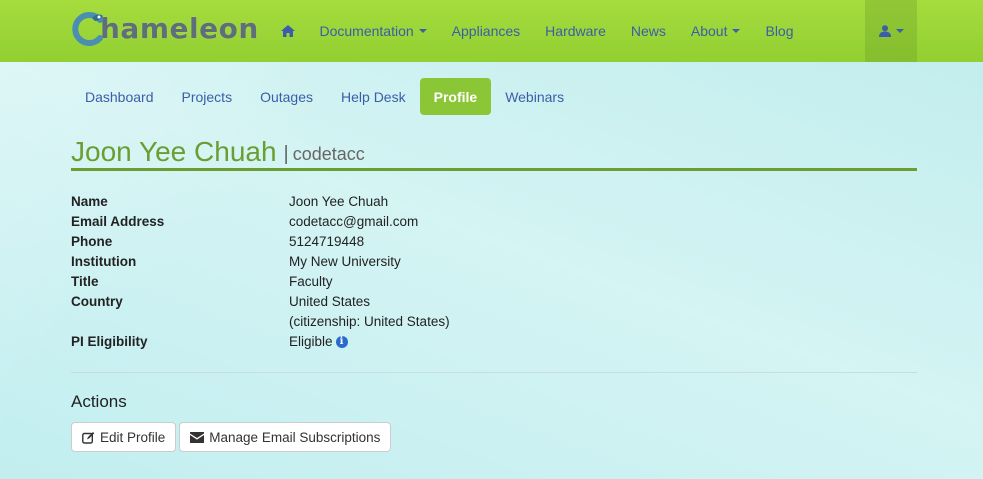  I want to click on nav-appliances-label: Appliances, so click(486, 31).